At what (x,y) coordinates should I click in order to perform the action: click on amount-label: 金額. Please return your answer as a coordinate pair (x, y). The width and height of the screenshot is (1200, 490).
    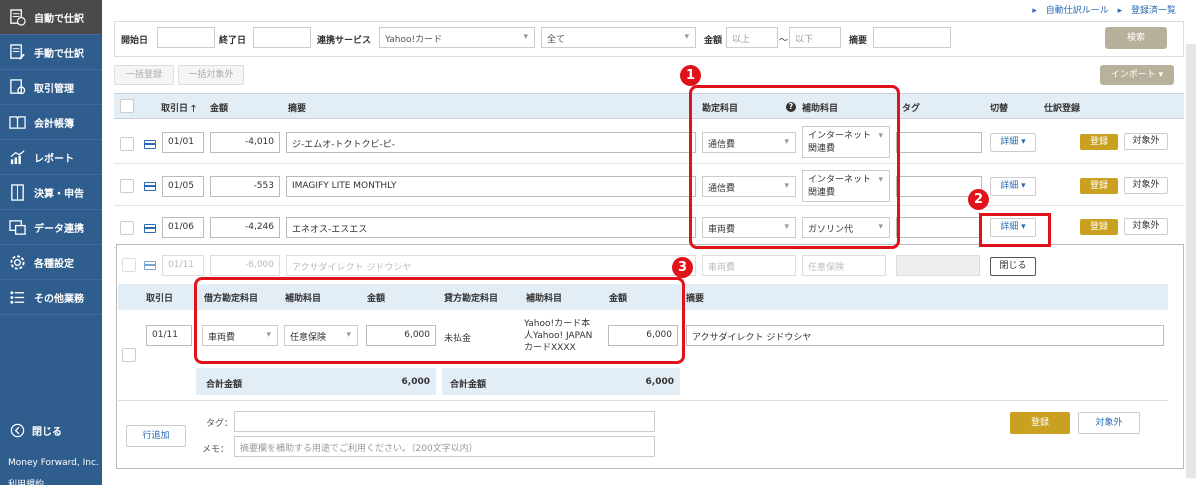
    Looking at the image, I should click on (713, 41).